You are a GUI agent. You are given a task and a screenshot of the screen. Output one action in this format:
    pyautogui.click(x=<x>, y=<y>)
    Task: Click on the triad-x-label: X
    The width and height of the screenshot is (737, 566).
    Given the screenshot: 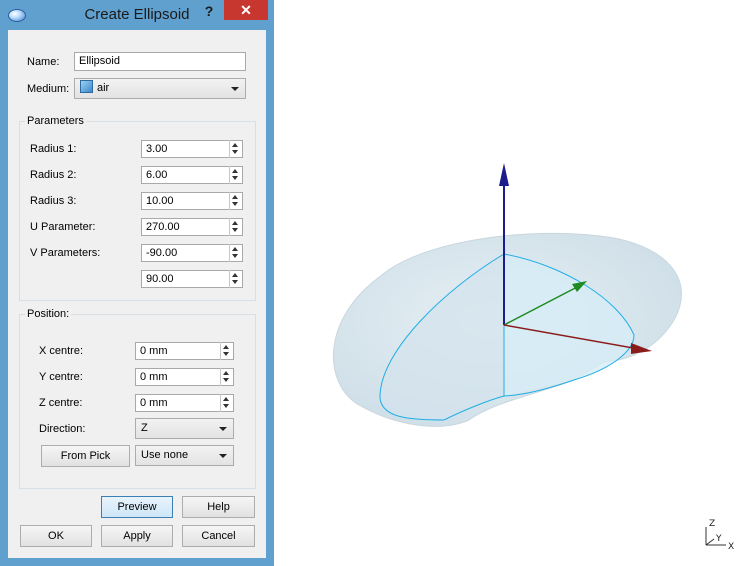 What is the action you would take?
    pyautogui.click(x=731, y=547)
    